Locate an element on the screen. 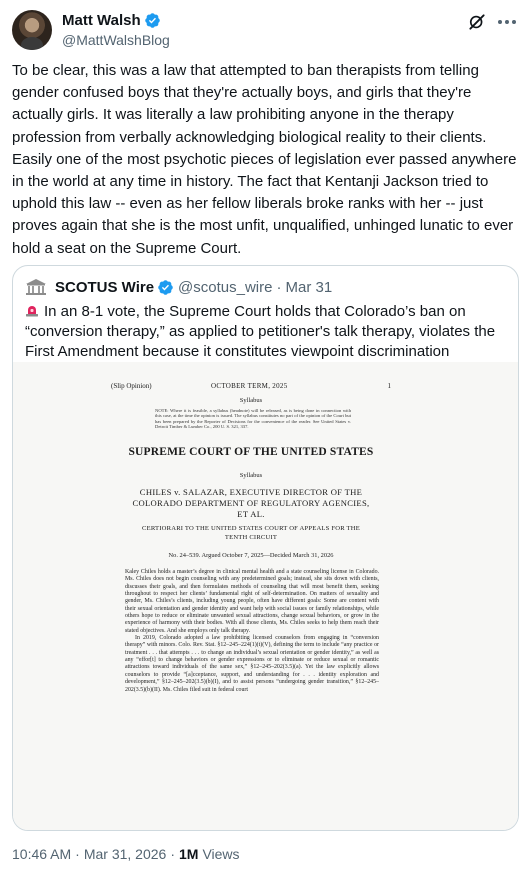 The width and height of the screenshot is (531, 869). siren-icon is located at coordinates (32, 311).